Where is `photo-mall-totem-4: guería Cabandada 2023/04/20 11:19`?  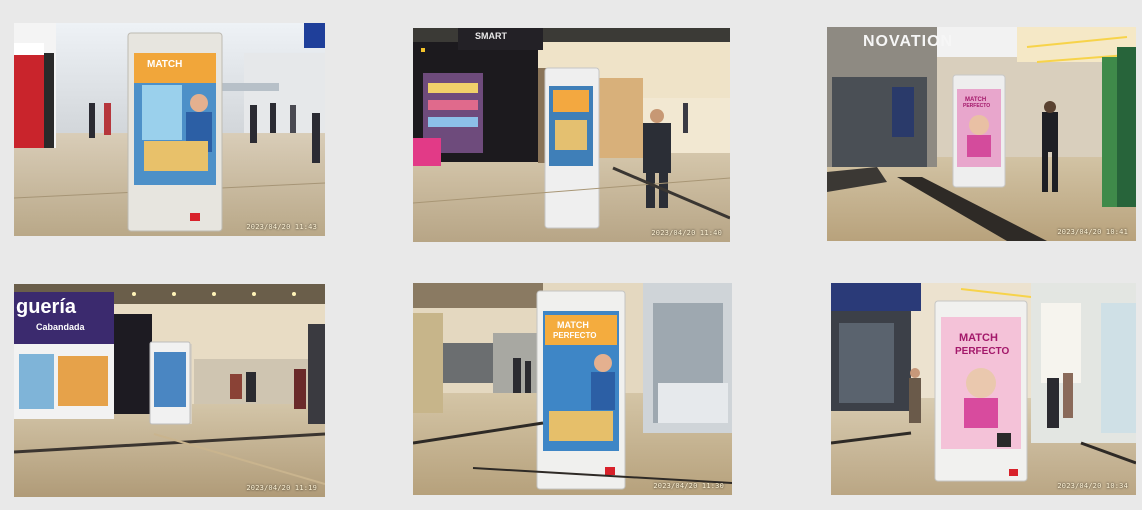 photo-mall-totem-4: guería Cabandada 2023/04/20 11:19 is located at coordinates (169, 390).